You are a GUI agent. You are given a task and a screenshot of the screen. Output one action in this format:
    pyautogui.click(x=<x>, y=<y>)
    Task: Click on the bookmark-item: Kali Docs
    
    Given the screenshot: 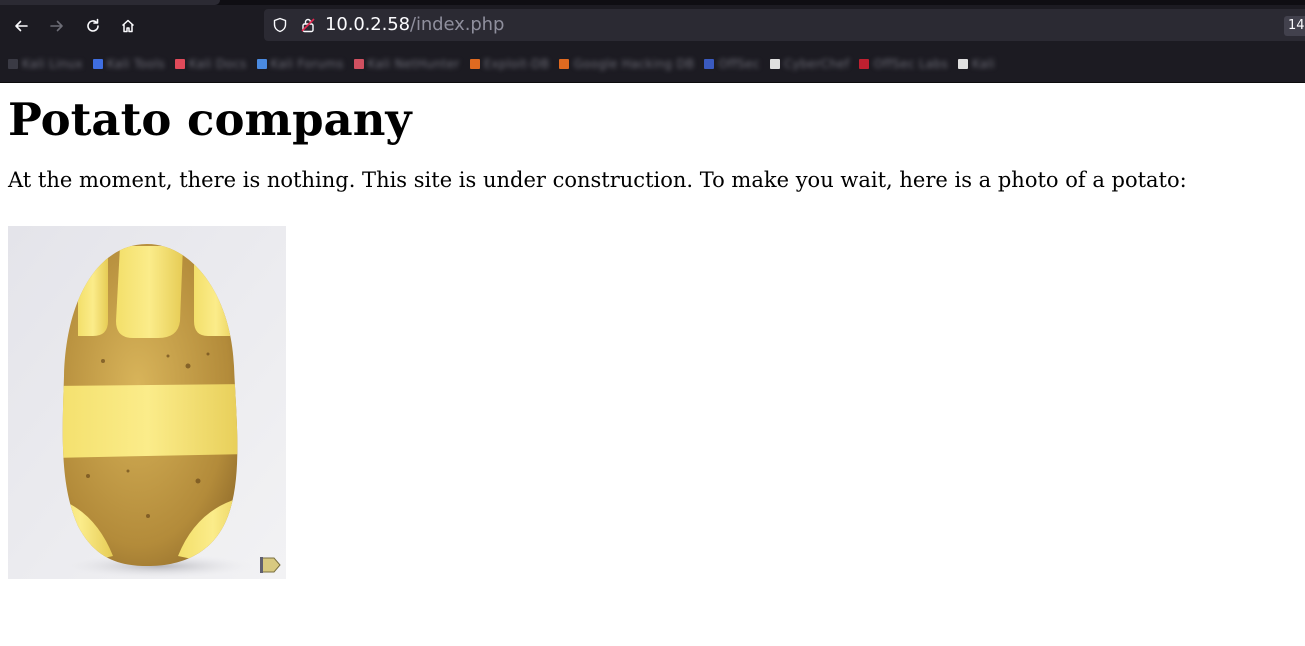 What is the action you would take?
    pyautogui.click(x=210, y=64)
    